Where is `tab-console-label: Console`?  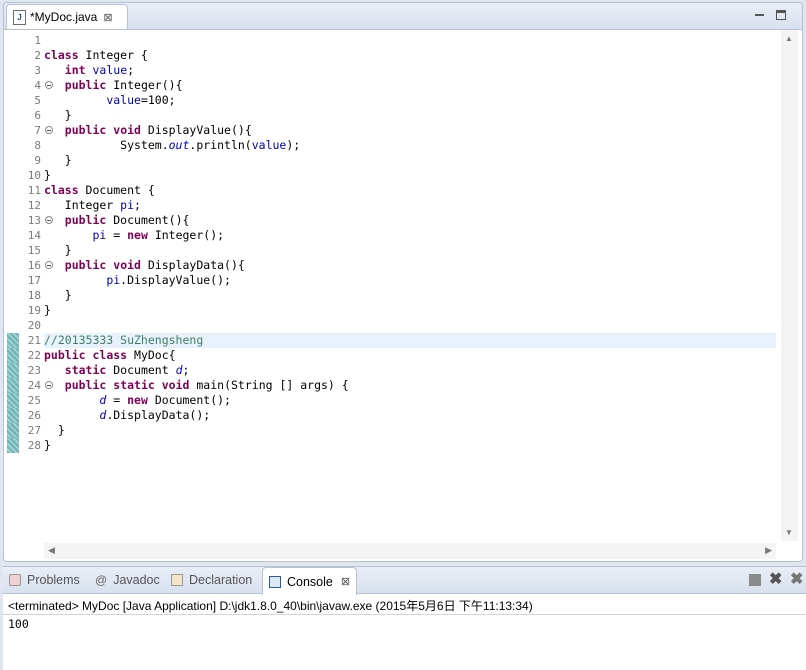 tab-console-label: Console is located at coordinates (310, 581).